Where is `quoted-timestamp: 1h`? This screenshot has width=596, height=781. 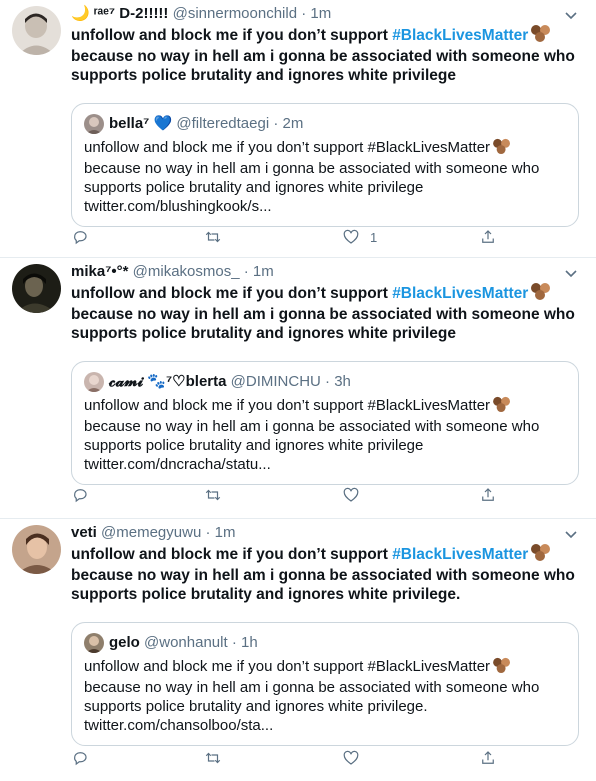
quoted-timestamp: 1h is located at coordinates (249, 642).